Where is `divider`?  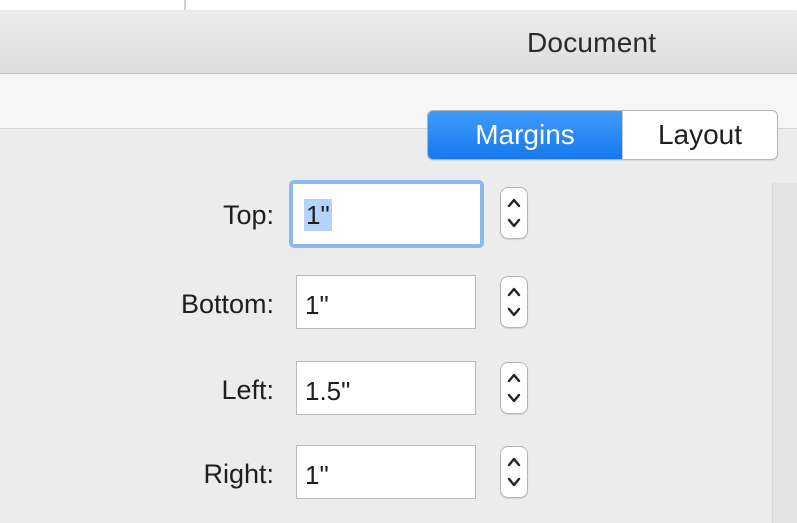 divider is located at coordinates (185, 5).